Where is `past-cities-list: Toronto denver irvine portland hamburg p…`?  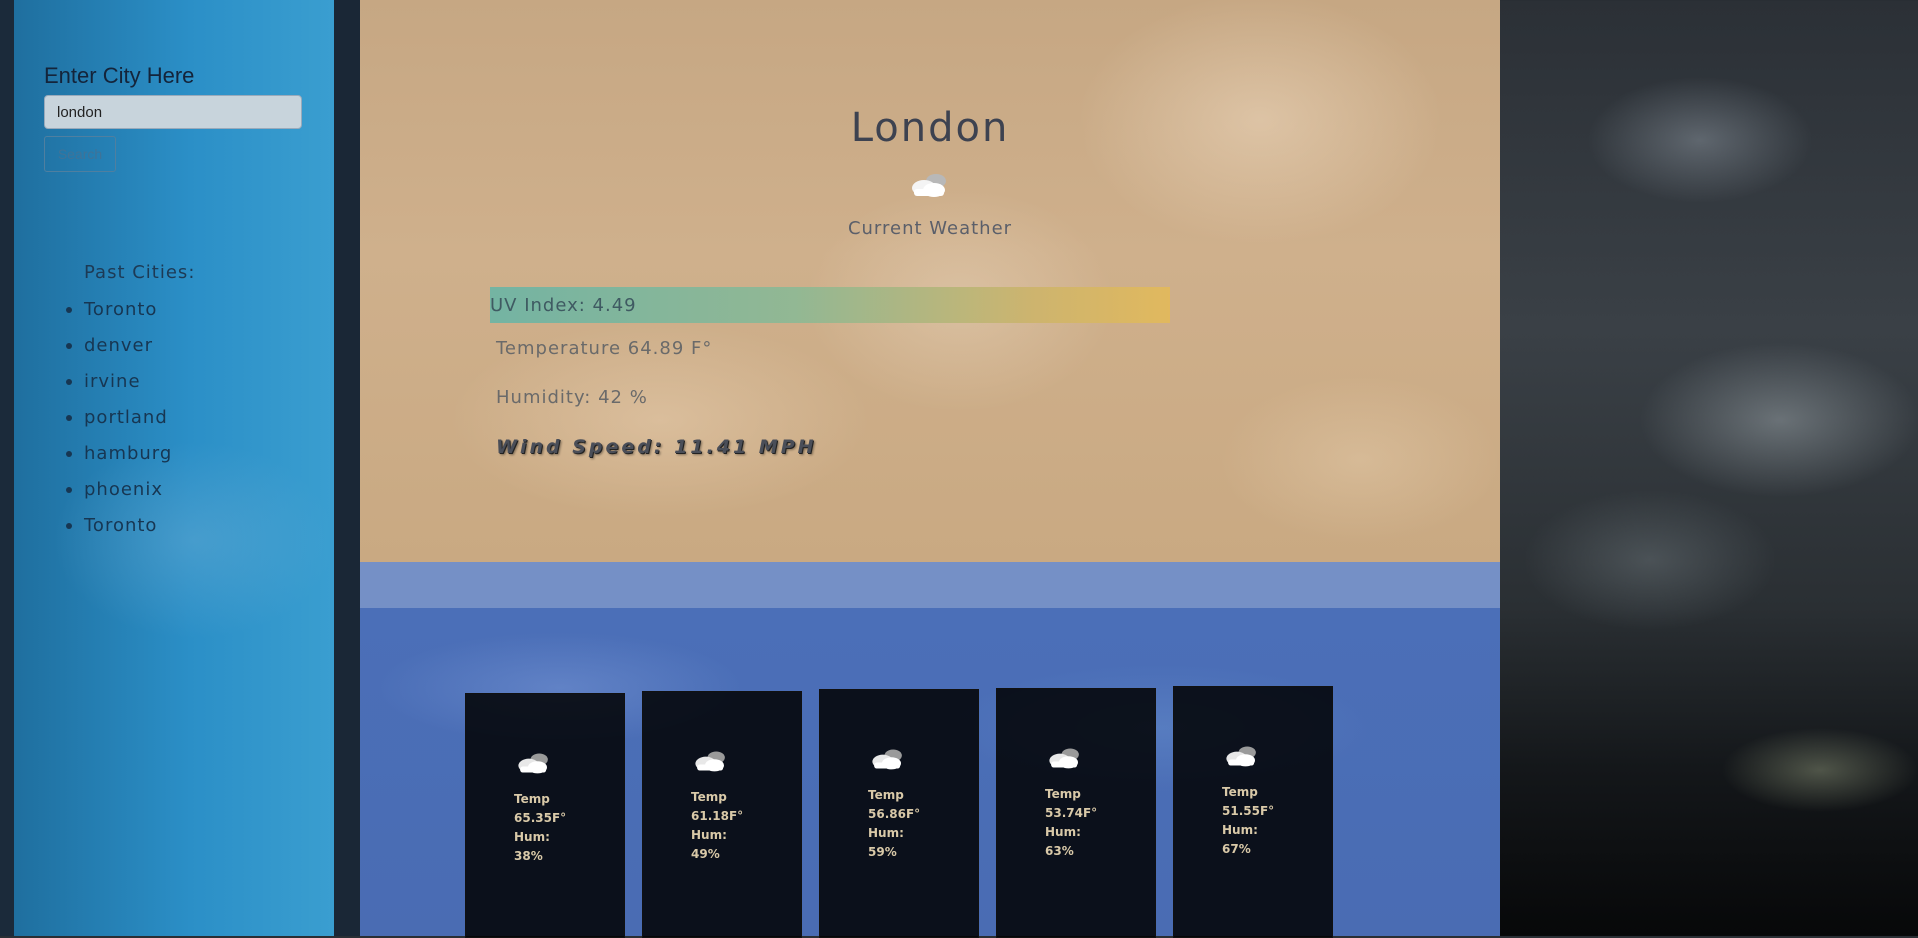 past-cities-list: Toronto denver irvine portland hamburg p… is located at coordinates (118, 422).